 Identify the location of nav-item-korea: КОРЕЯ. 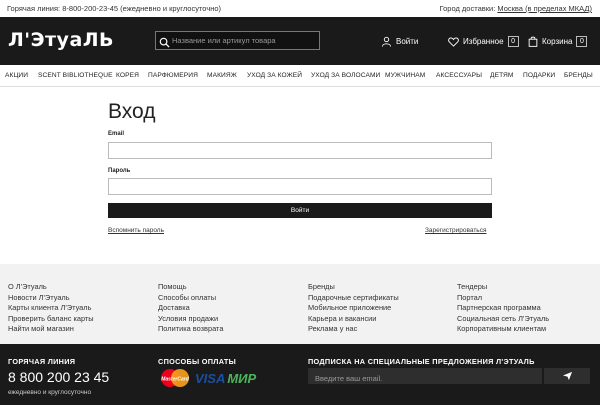
(127, 75).